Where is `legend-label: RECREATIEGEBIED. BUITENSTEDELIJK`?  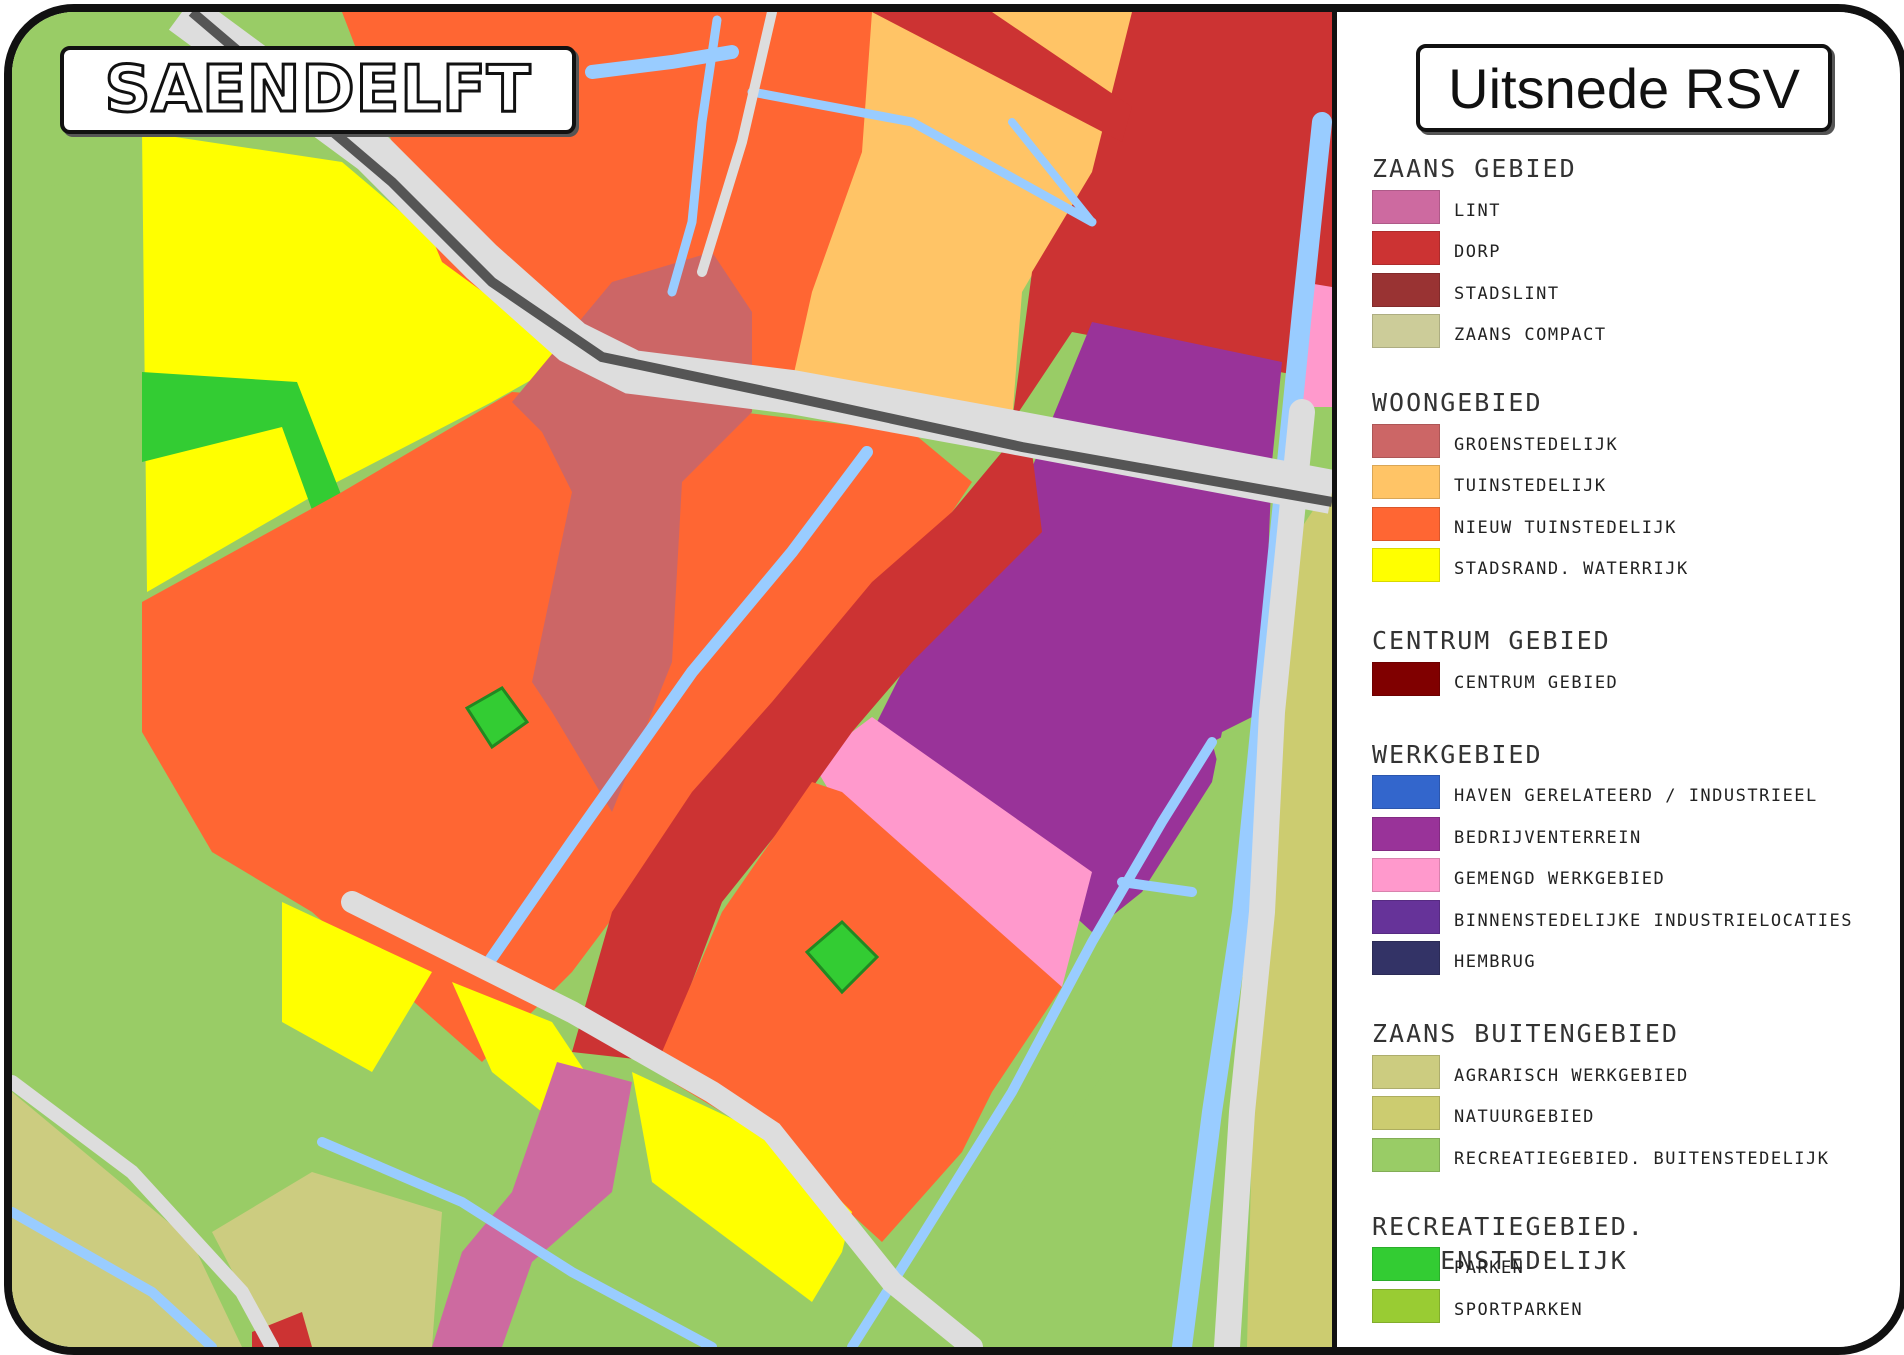
legend-label: RECREATIEGEBIED. BUITENSTEDELIJK is located at coordinates (1642, 1158).